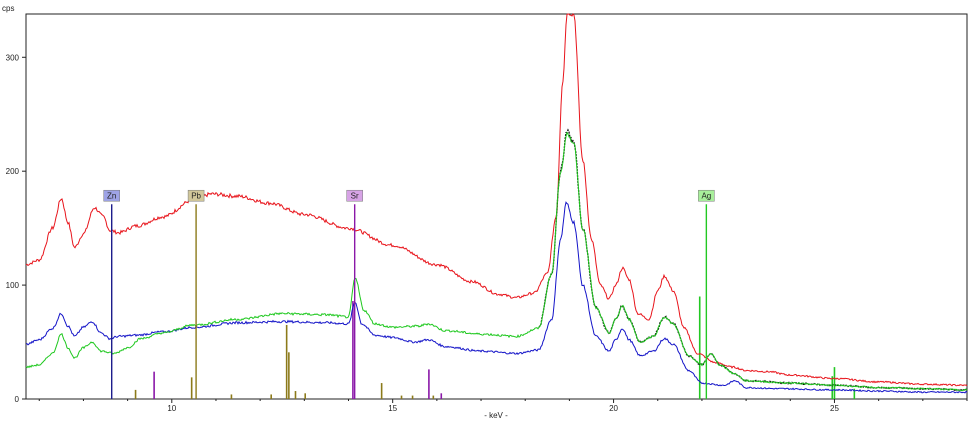 Image resolution: width=975 pixels, height=425 pixels. What do you see at coordinates (706, 196) in the screenshot?
I see `element-marker-label: Ag` at bounding box center [706, 196].